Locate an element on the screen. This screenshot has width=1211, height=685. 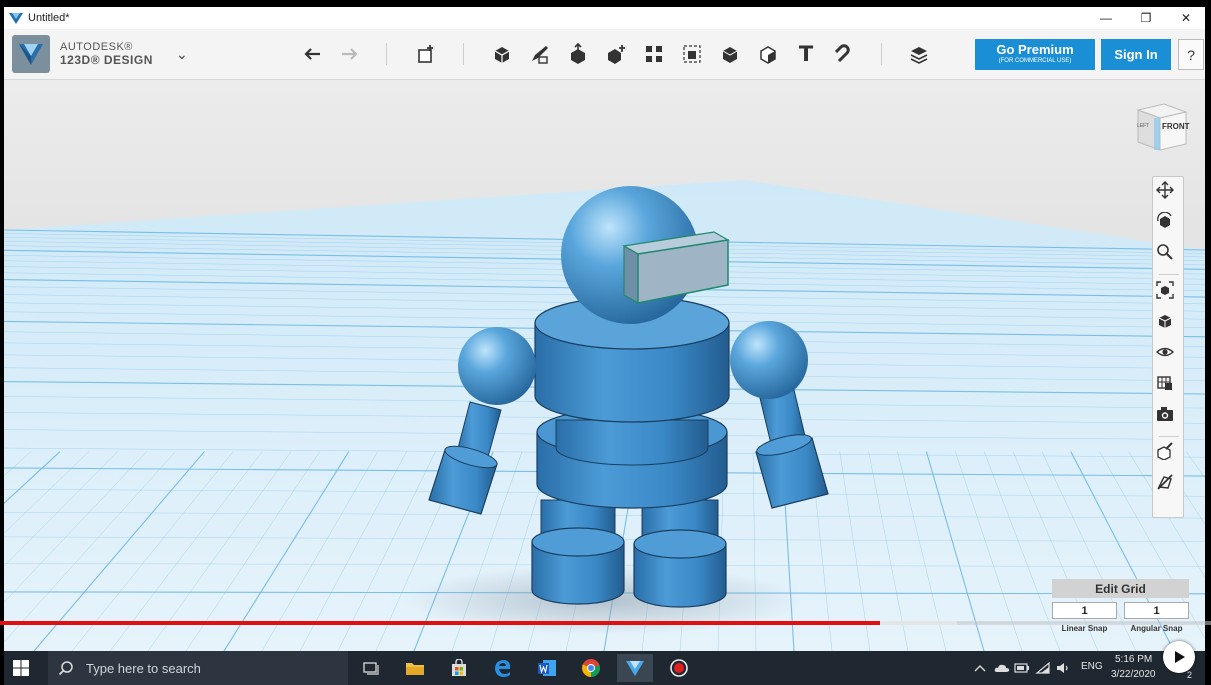
views-button is located at coordinates (1169, 325).